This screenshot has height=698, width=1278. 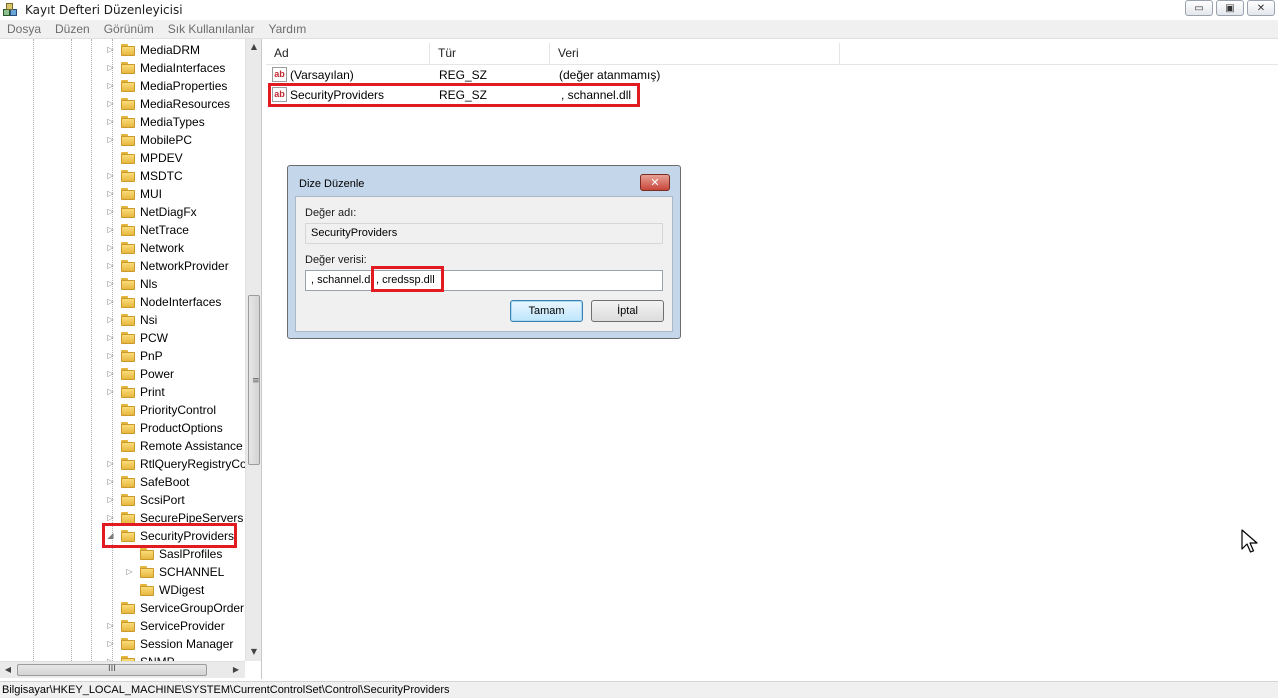 I want to click on tree-item-mui: ▷ MUI, so click(x=122, y=194).